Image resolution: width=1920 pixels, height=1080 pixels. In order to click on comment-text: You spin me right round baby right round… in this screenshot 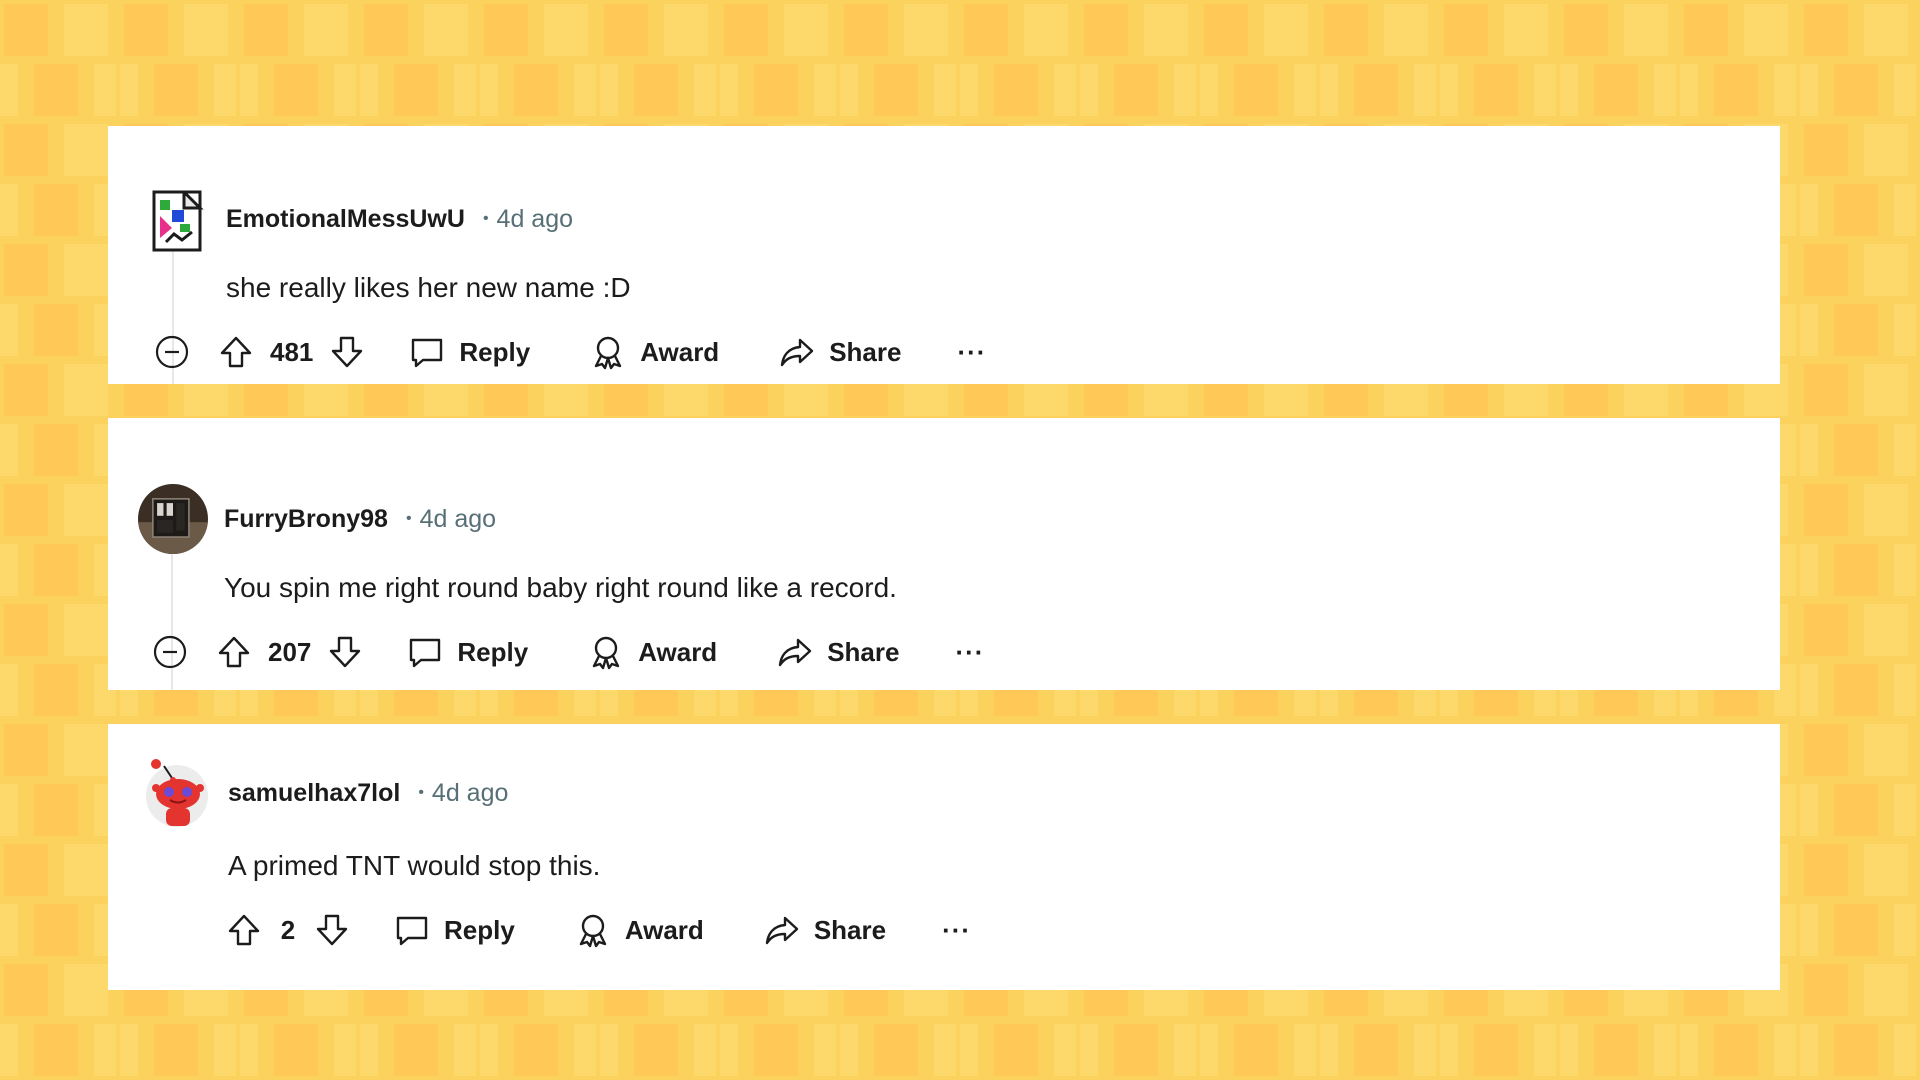, I will do `click(560, 587)`.